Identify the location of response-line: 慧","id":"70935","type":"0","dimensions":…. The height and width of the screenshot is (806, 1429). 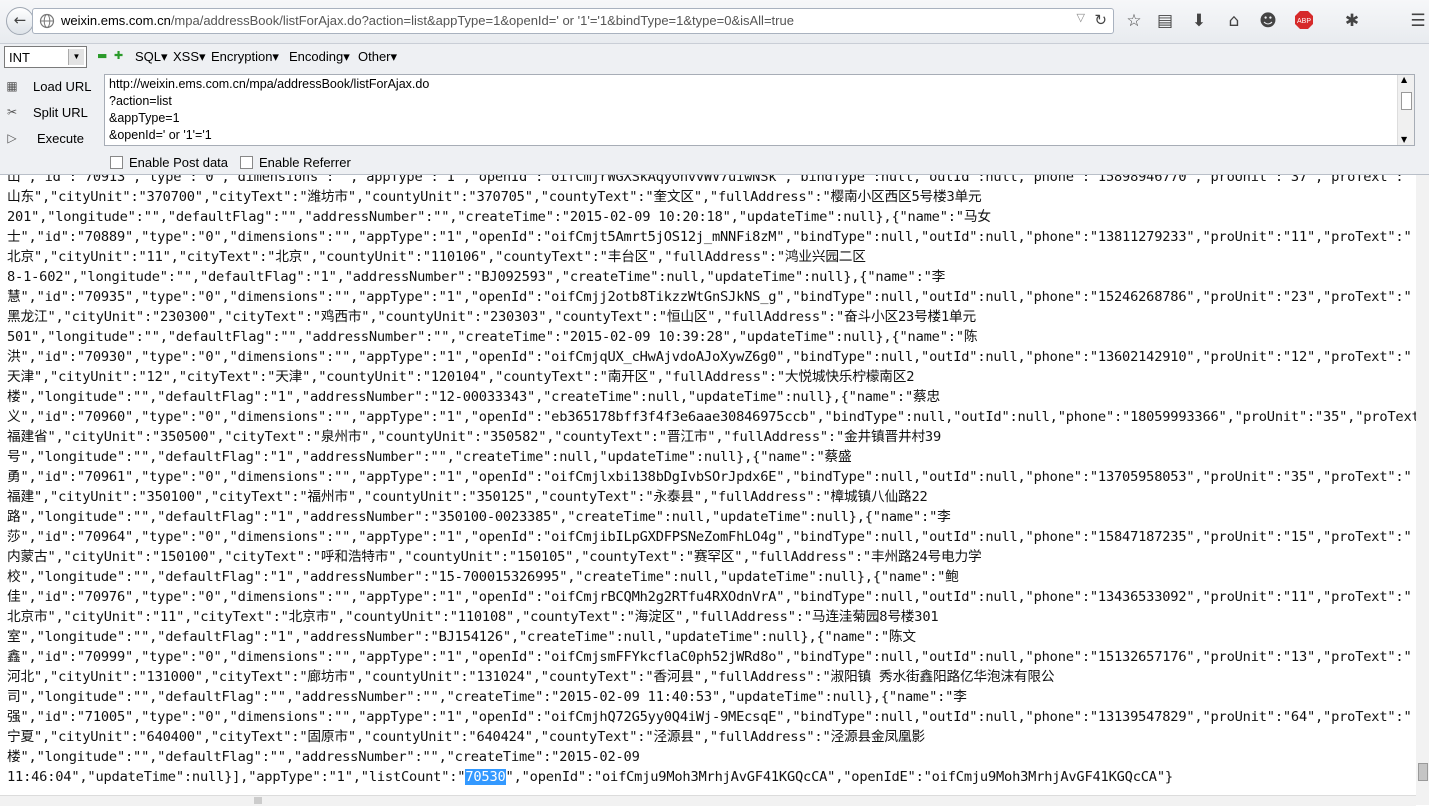
(709, 297).